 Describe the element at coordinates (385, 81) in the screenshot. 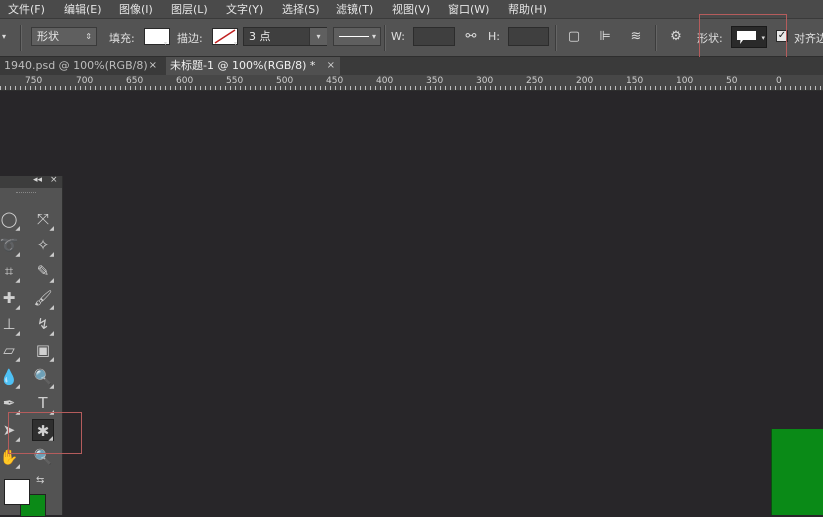

I see `ruler-label: 400` at that location.